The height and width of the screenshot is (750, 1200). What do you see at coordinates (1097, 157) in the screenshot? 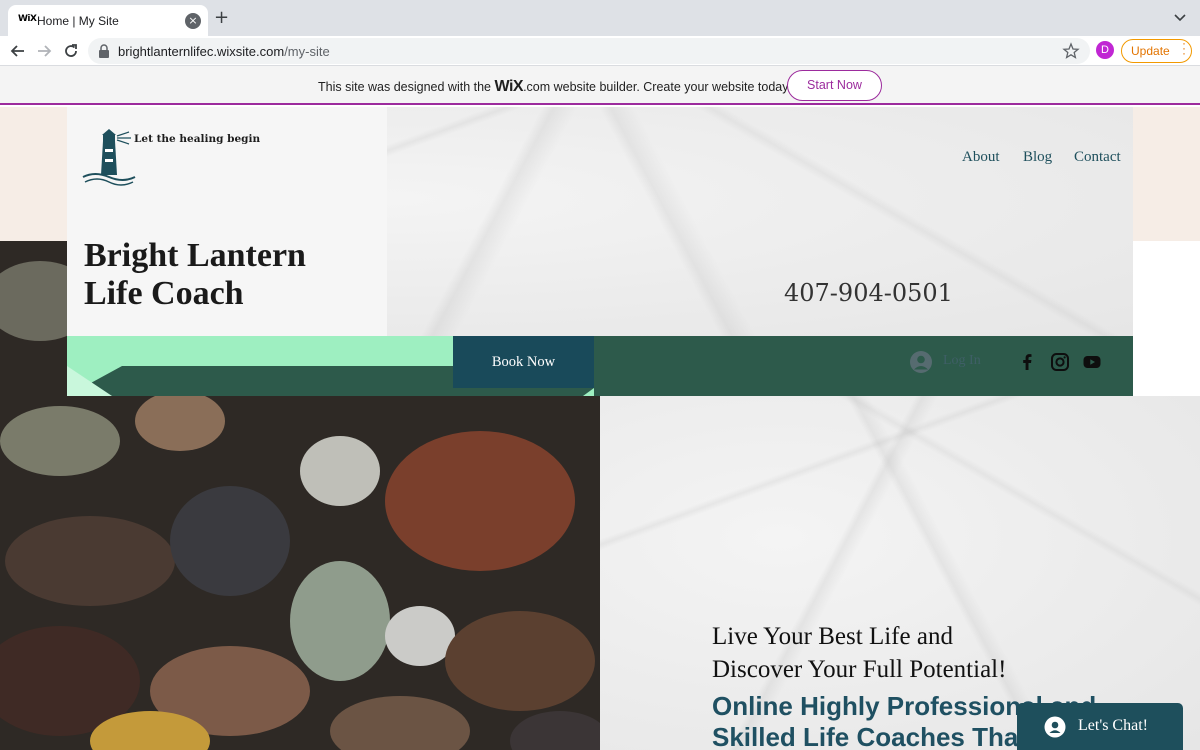
I see `nav-link-contact: Contact` at bounding box center [1097, 157].